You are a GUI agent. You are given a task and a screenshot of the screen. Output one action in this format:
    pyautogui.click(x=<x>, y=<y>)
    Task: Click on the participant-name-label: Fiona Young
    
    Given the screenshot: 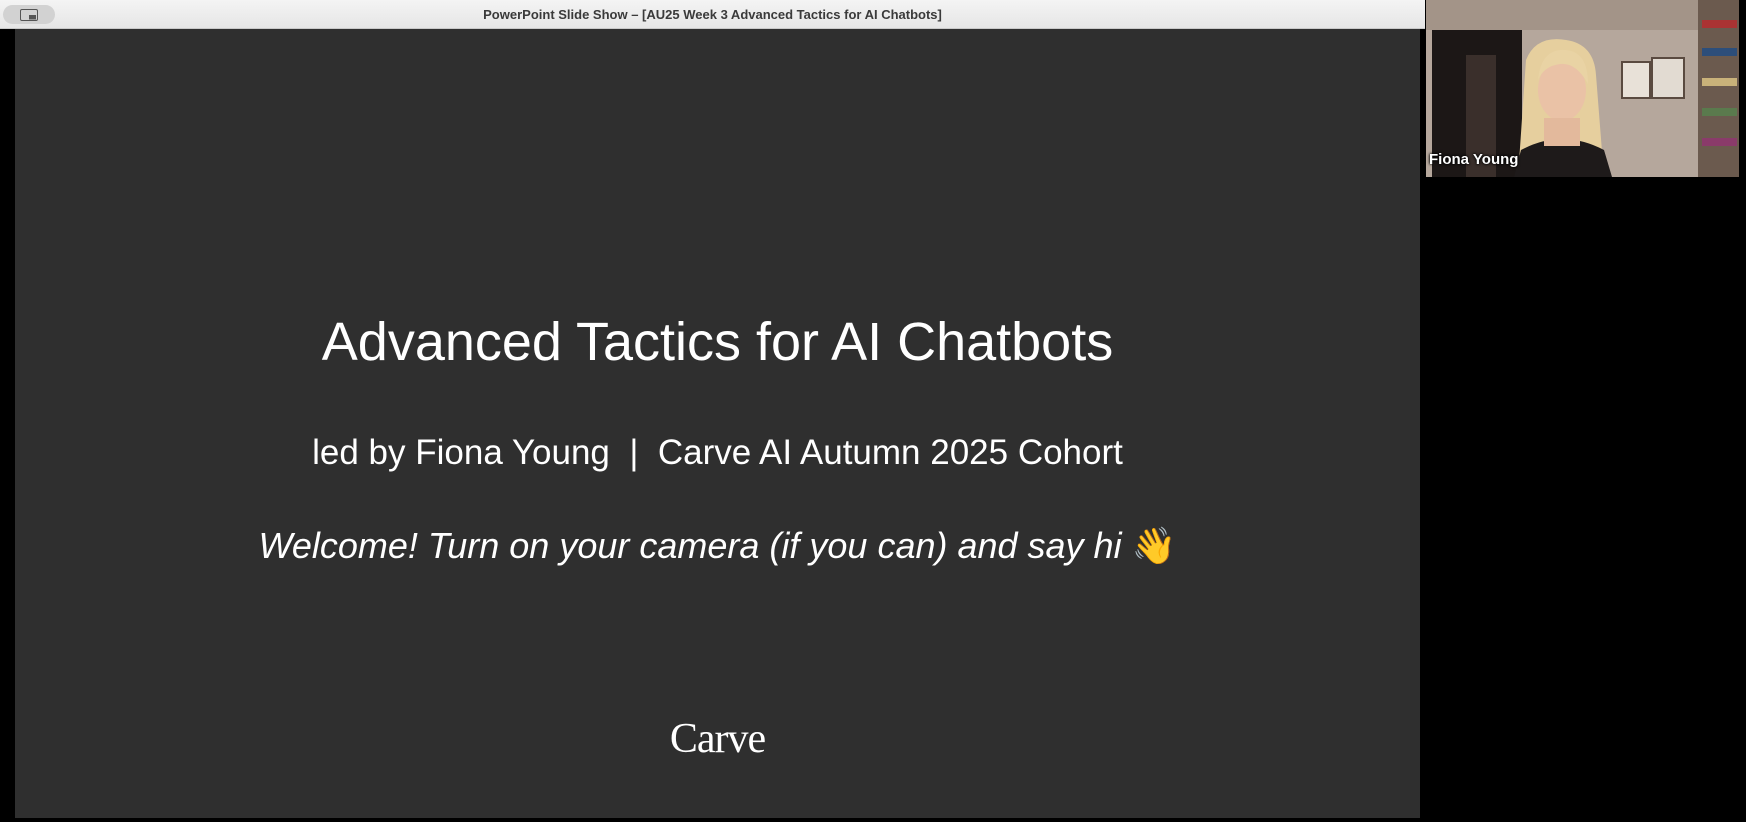 What is the action you would take?
    pyautogui.click(x=1474, y=159)
    